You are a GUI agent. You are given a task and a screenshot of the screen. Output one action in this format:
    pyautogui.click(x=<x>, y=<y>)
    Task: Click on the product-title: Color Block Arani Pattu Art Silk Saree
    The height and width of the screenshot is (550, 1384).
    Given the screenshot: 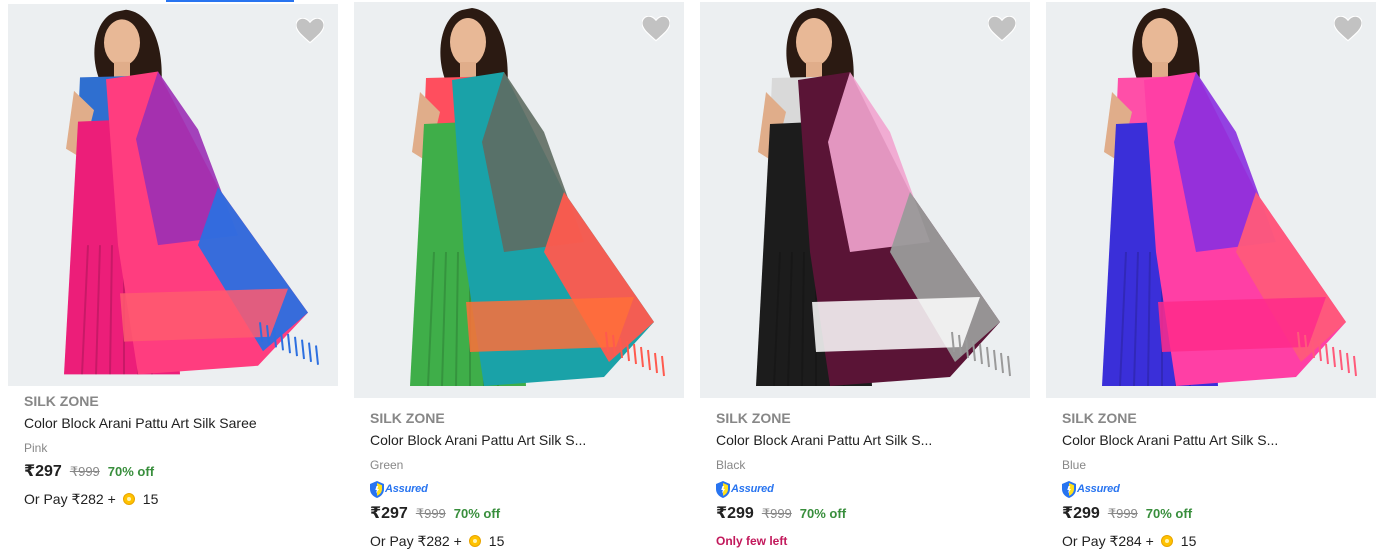 What is the action you would take?
    pyautogui.click(x=177, y=423)
    